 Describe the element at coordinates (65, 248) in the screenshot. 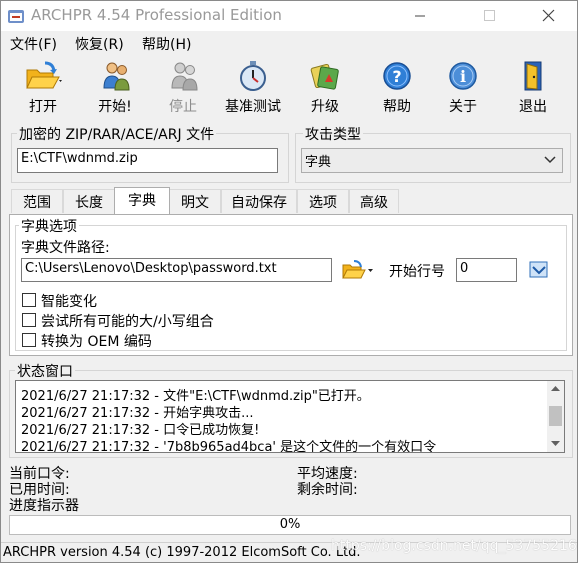

I see `dictionary-path-label: 字典文件路径:` at that location.